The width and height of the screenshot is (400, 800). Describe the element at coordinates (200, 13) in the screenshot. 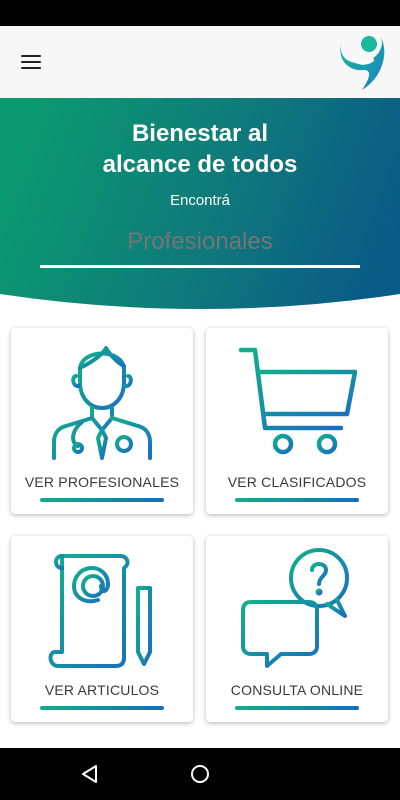

I see `status-bar` at that location.